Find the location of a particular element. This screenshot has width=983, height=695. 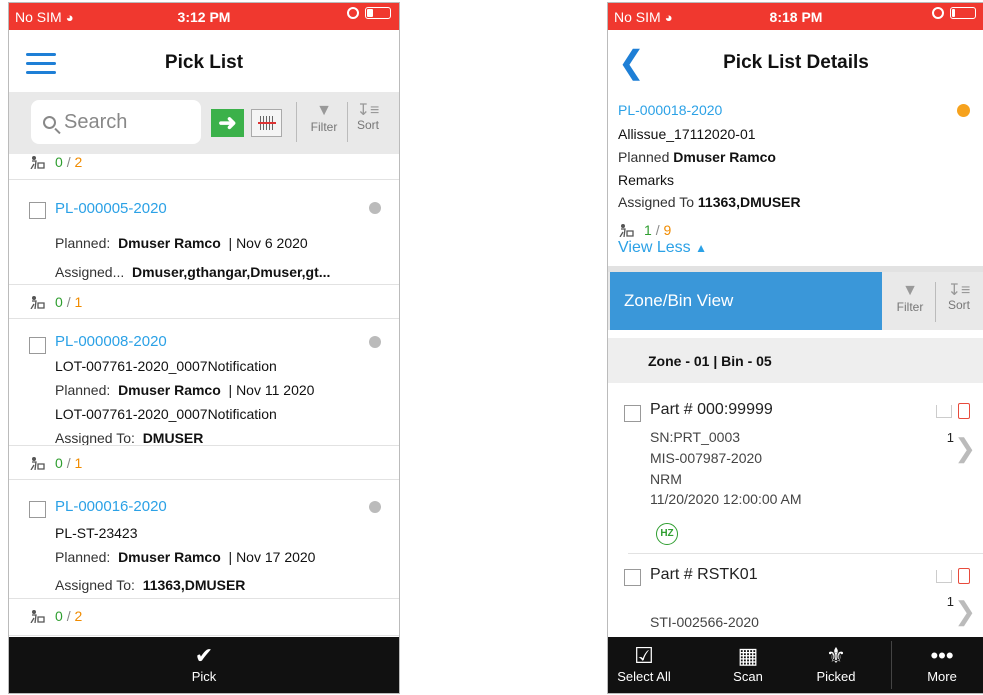

picked-icon: ⚜ is located at coordinates (836, 655).